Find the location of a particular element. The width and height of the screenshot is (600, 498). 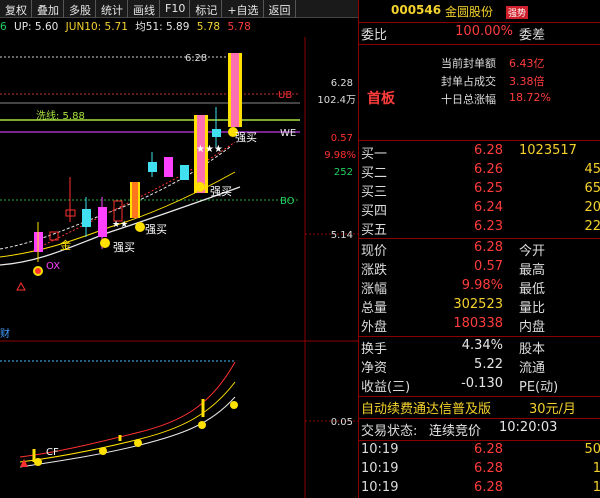

ad-banner: 自动续费通达信普及版 30元/月 is located at coordinates (479, 407).